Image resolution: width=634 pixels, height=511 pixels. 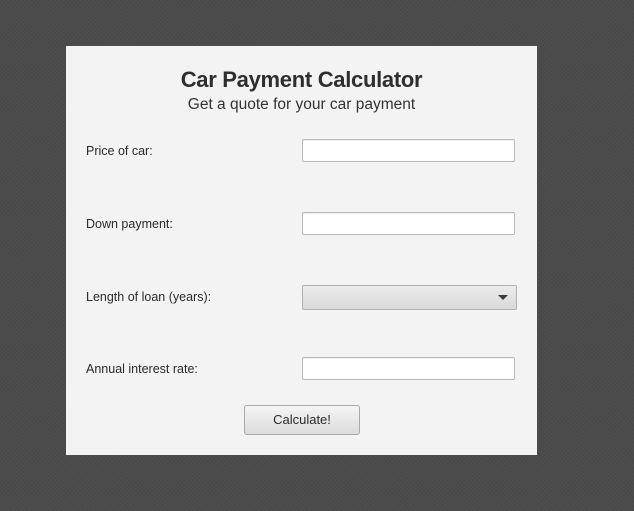 I want to click on interest-rate-label: Annual interest rate:, so click(x=142, y=369).